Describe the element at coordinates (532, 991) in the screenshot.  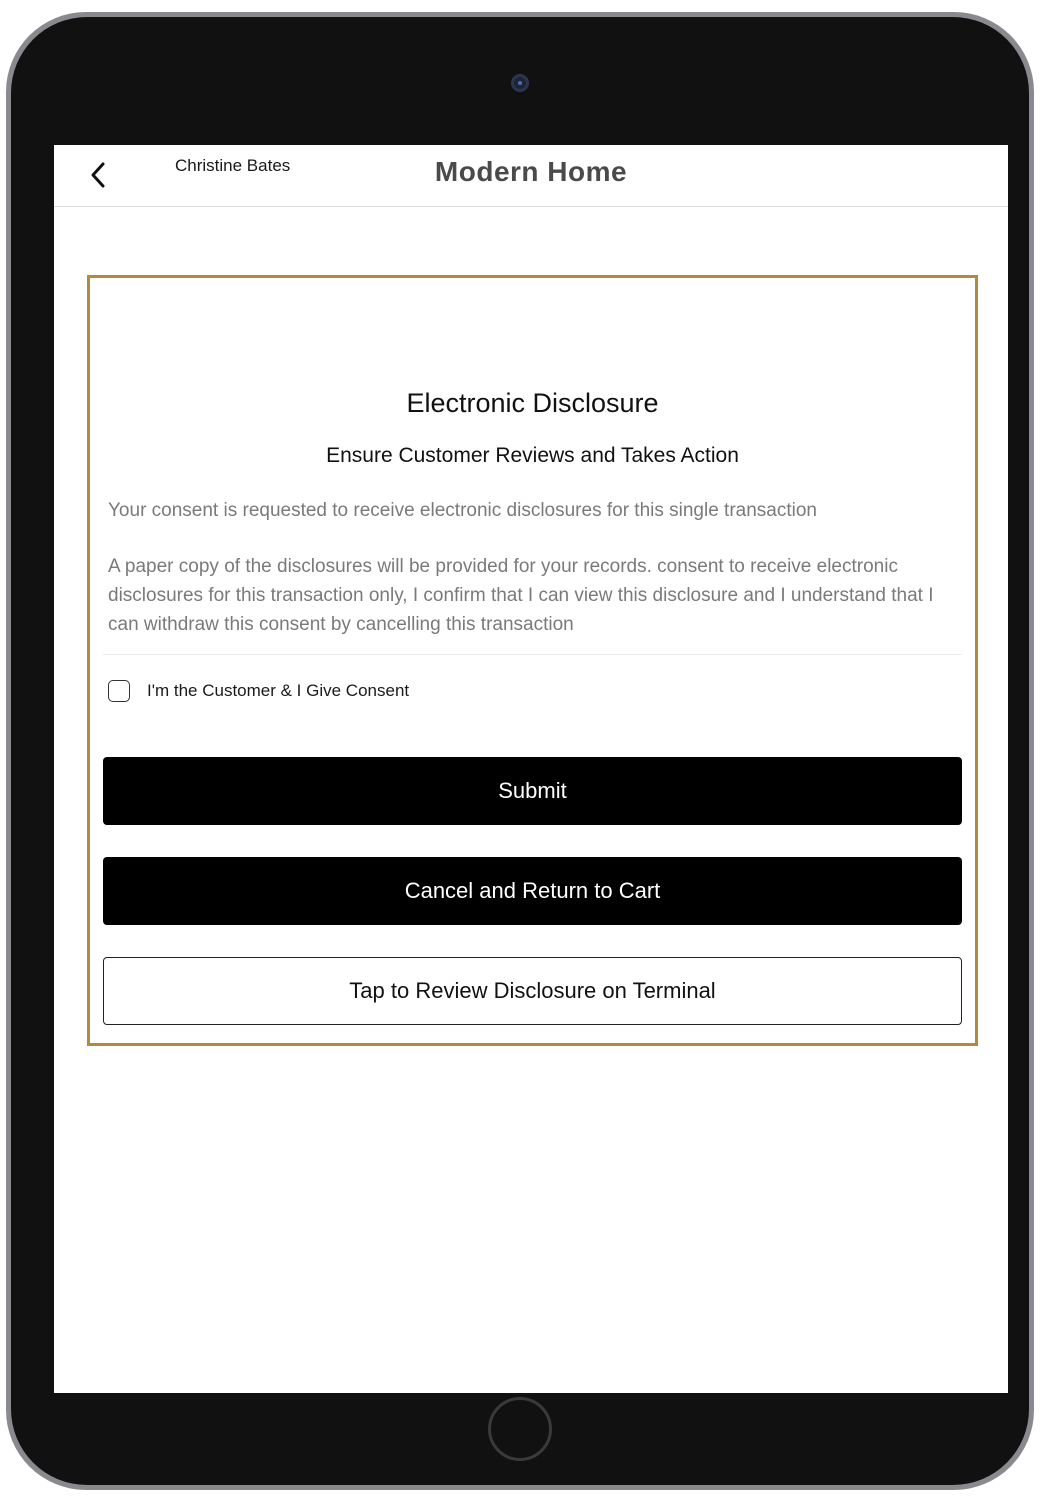
I see `review-disclosure-button: Tap to Review Disclosure on Terminal` at that location.